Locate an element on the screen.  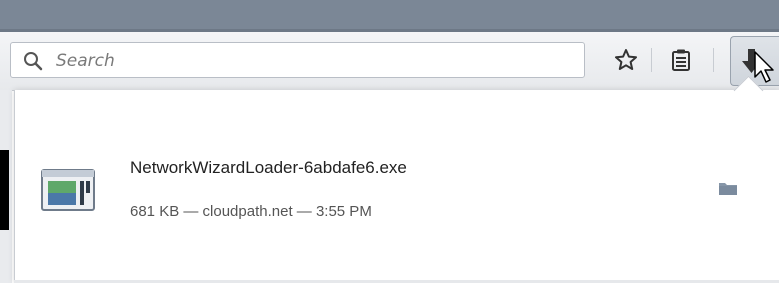
search-placeholder: Search is located at coordinates (85, 61).